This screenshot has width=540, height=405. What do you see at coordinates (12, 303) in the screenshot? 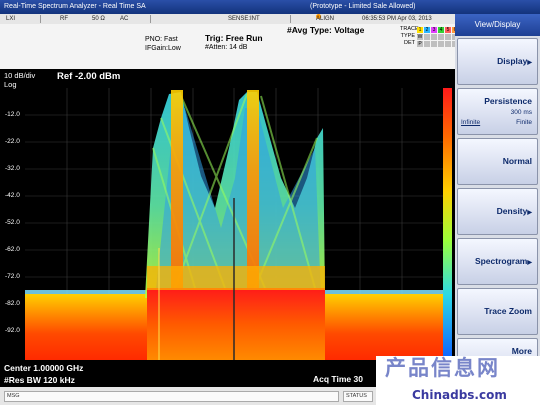
I see `y-tick-label: -82.0` at bounding box center [12, 303].